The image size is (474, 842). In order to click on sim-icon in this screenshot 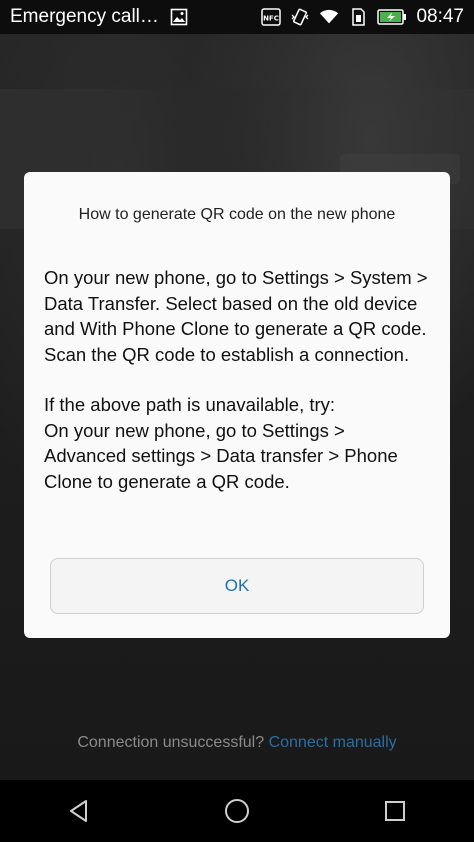, I will do `click(358, 17)`.